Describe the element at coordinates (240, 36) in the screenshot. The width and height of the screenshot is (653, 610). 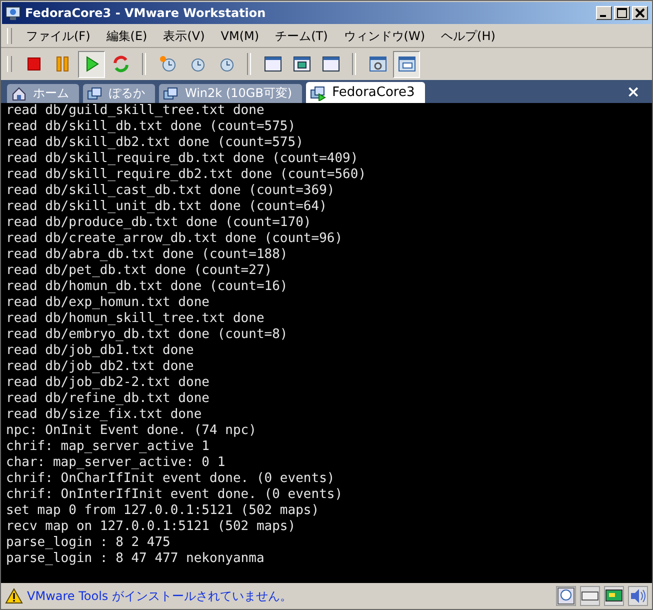
I see `menu-item: VM(M)` at that location.